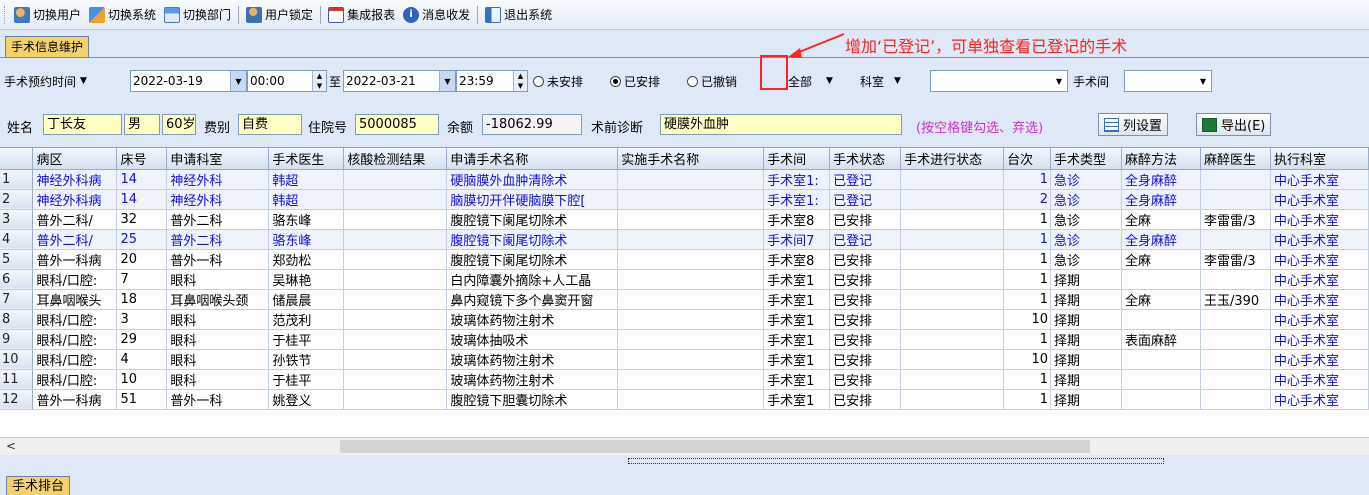  What do you see at coordinates (397, 124) in the screenshot?
I see `inpatient-no-field: 5000085` at bounding box center [397, 124].